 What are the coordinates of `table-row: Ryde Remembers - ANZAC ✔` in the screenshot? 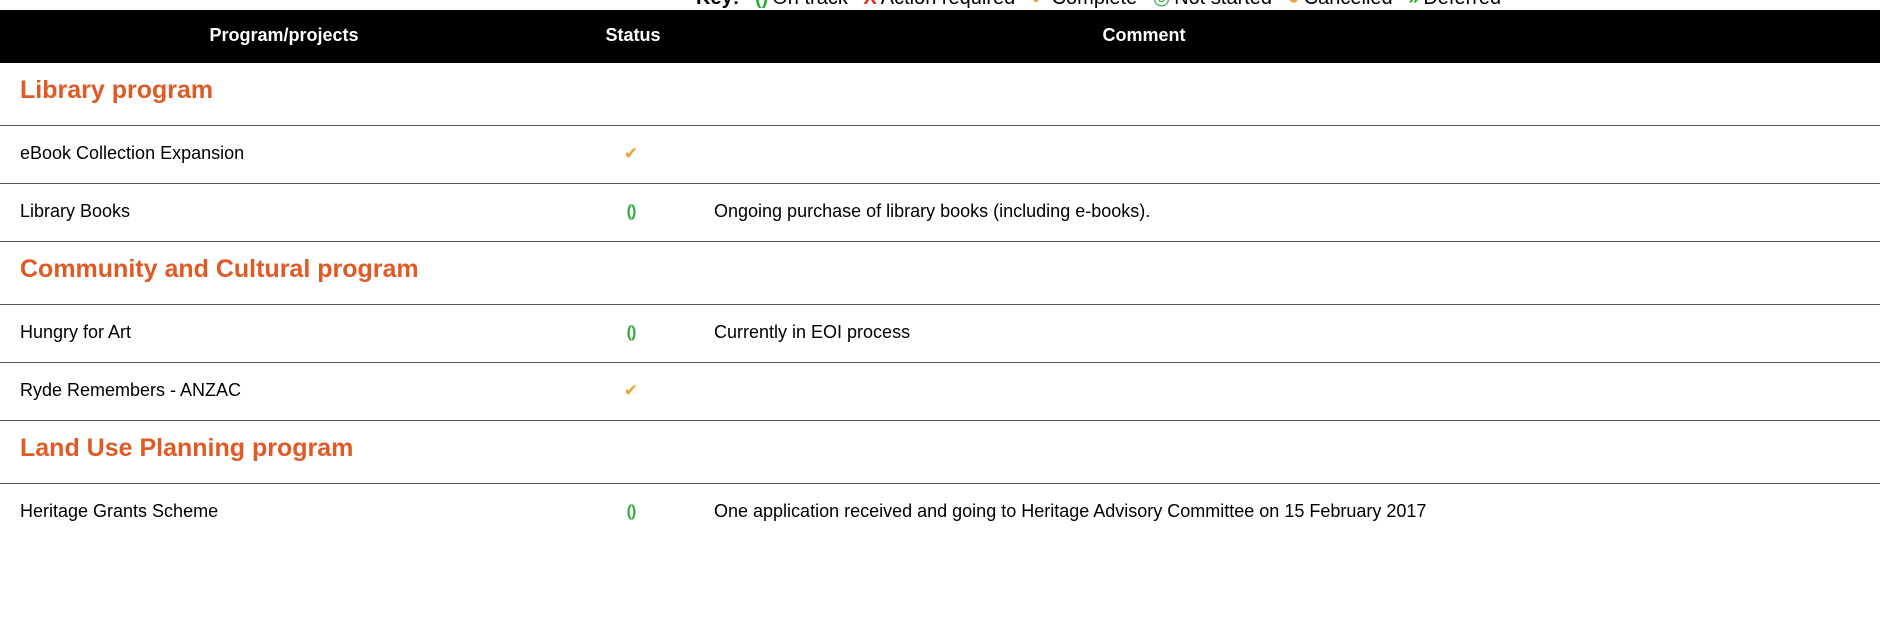 It's located at (940, 392).